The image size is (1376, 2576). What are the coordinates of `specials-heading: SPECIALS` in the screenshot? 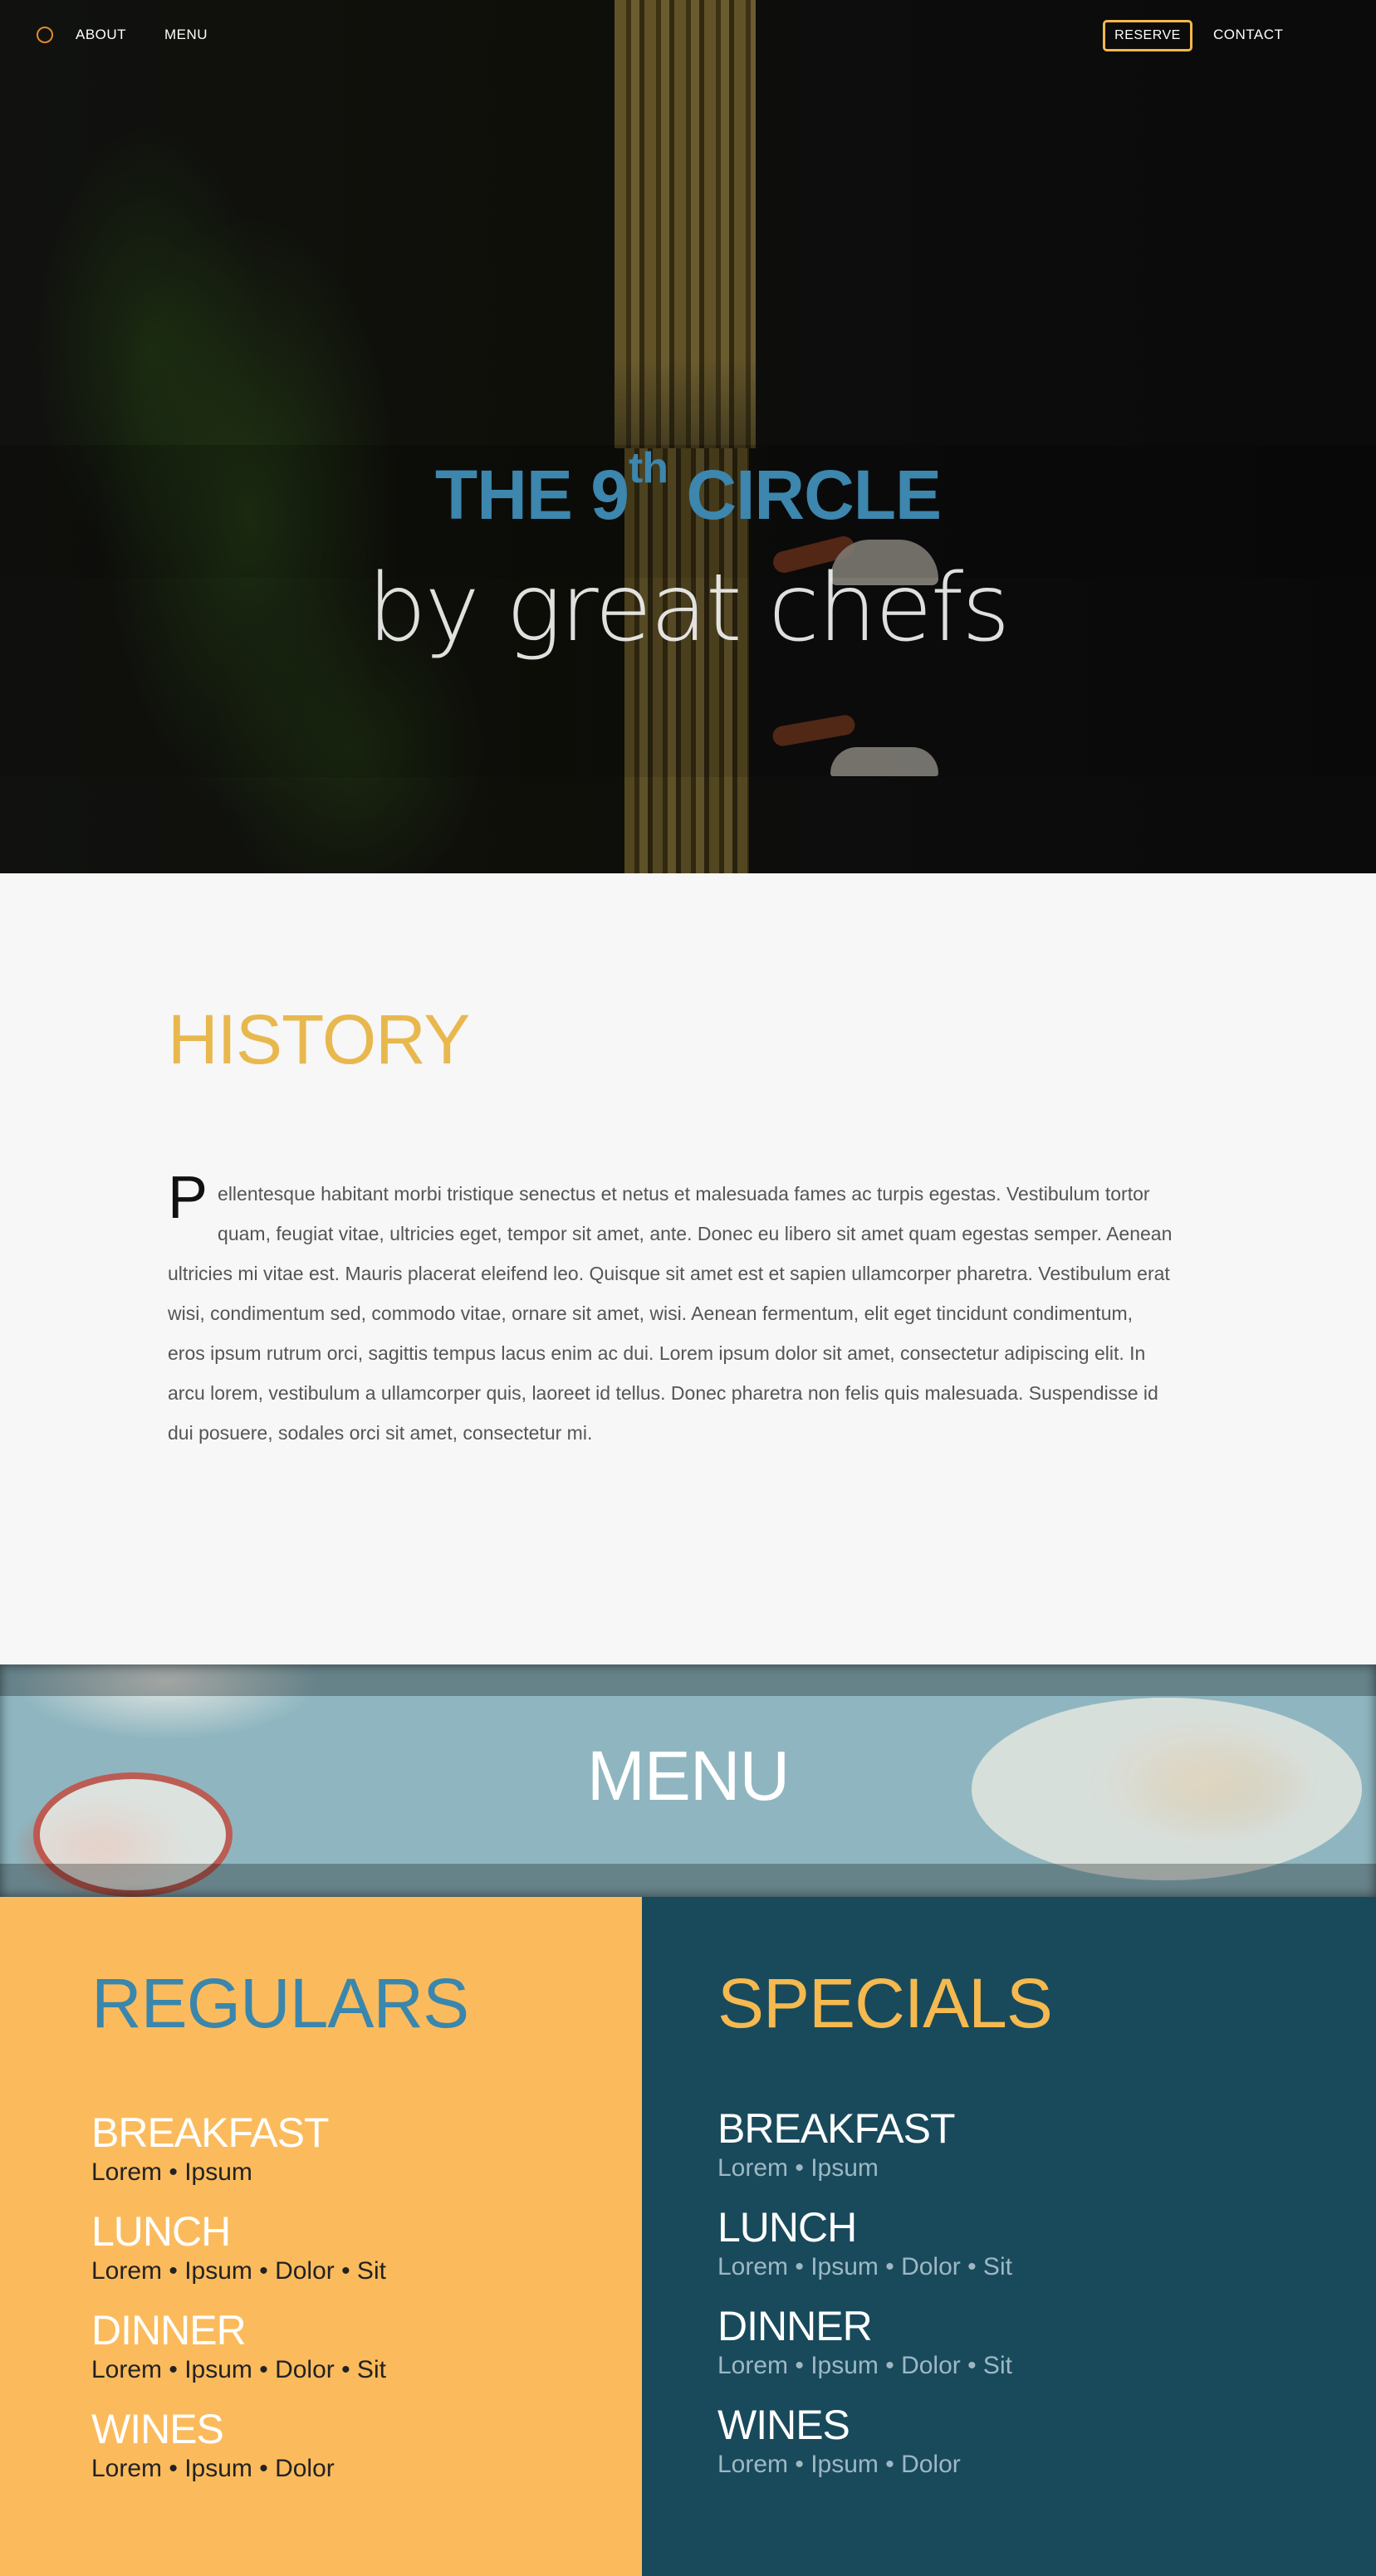 It's located at (885, 2003).